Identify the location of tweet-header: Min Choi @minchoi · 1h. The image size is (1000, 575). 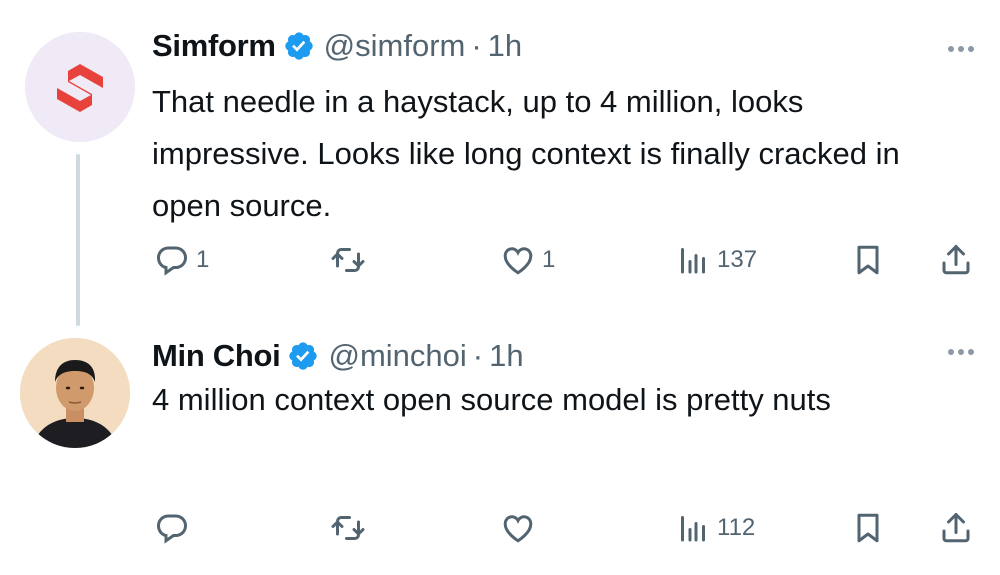
(338, 356).